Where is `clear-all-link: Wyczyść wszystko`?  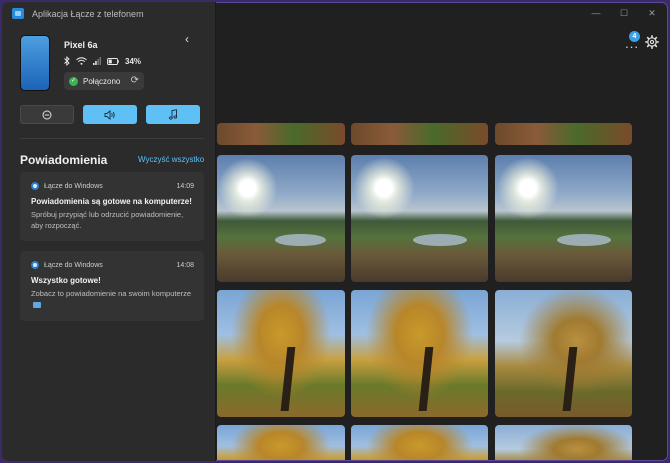
clear-all-link: Wyczyść wszystko is located at coordinates (171, 159).